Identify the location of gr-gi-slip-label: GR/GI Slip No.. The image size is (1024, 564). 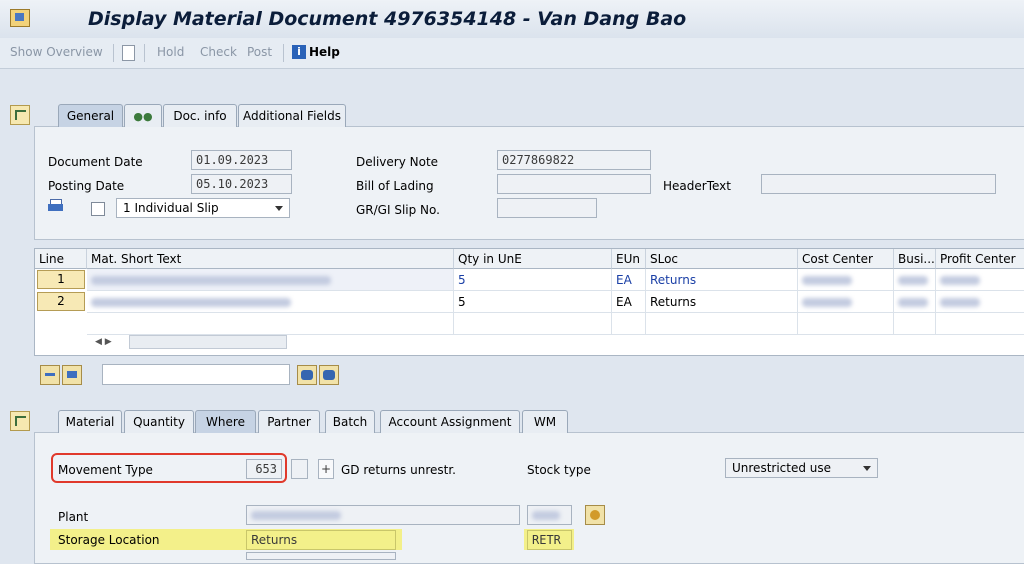
(398, 210).